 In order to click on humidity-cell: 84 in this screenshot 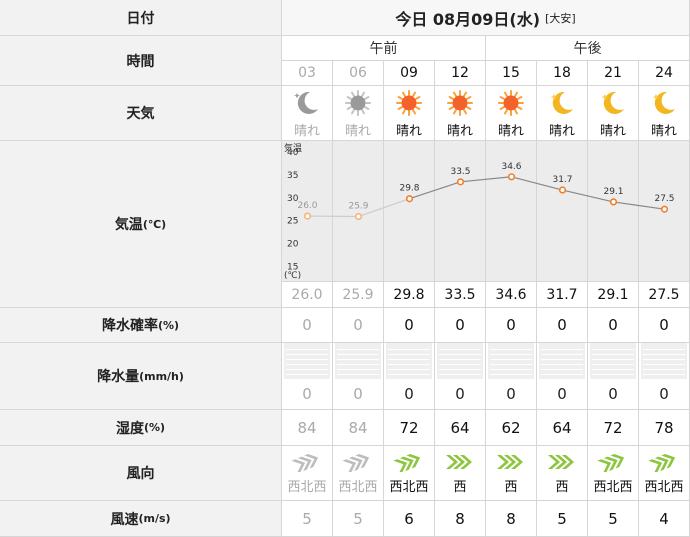, I will do `click(358, 428)`.